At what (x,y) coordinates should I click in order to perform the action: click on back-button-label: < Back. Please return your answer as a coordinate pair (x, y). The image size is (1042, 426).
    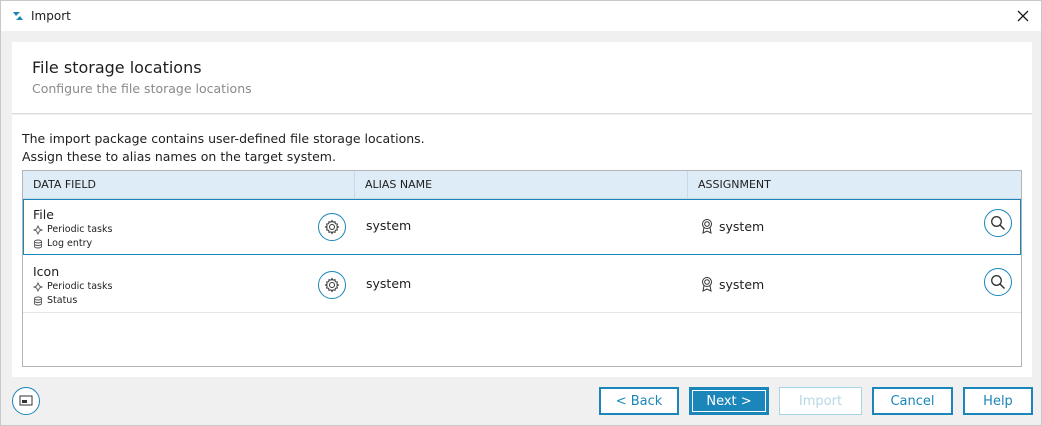
    Looking at the image, I should click on (639, 401).